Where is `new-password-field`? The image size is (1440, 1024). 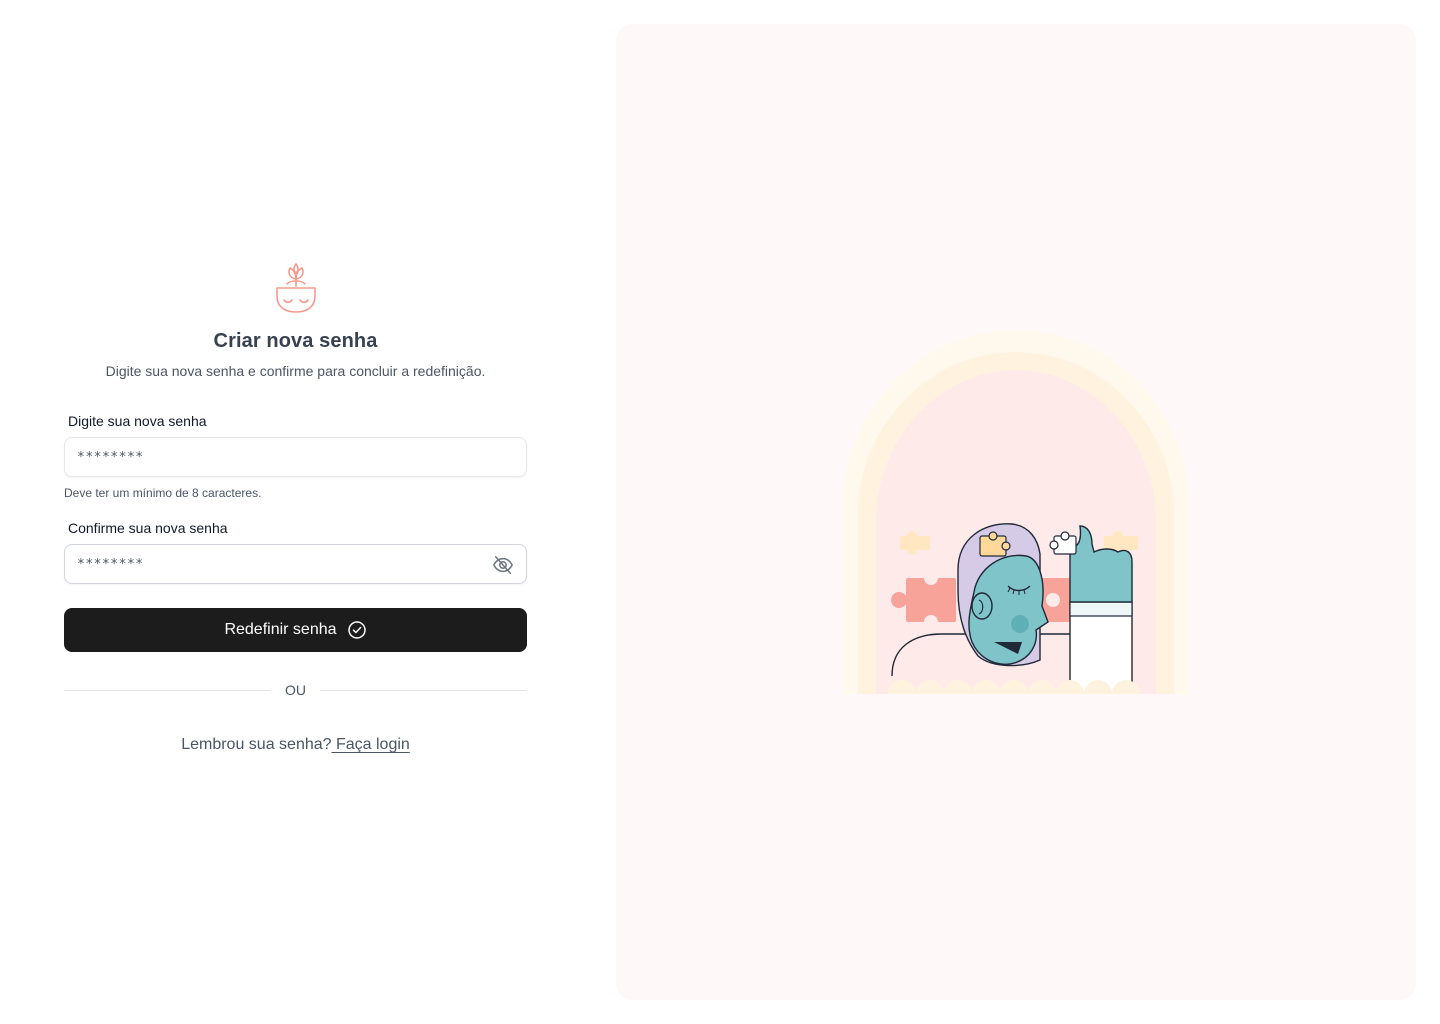
new-password-field is located at coordinates (295, 457).